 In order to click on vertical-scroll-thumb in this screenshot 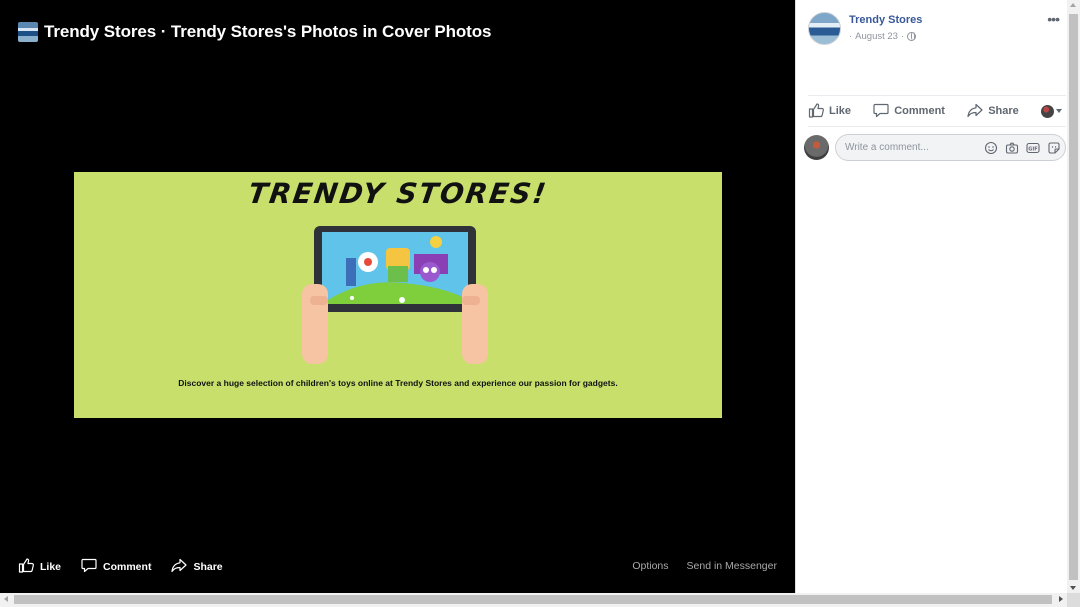, I will do `click(1073, 297)`.